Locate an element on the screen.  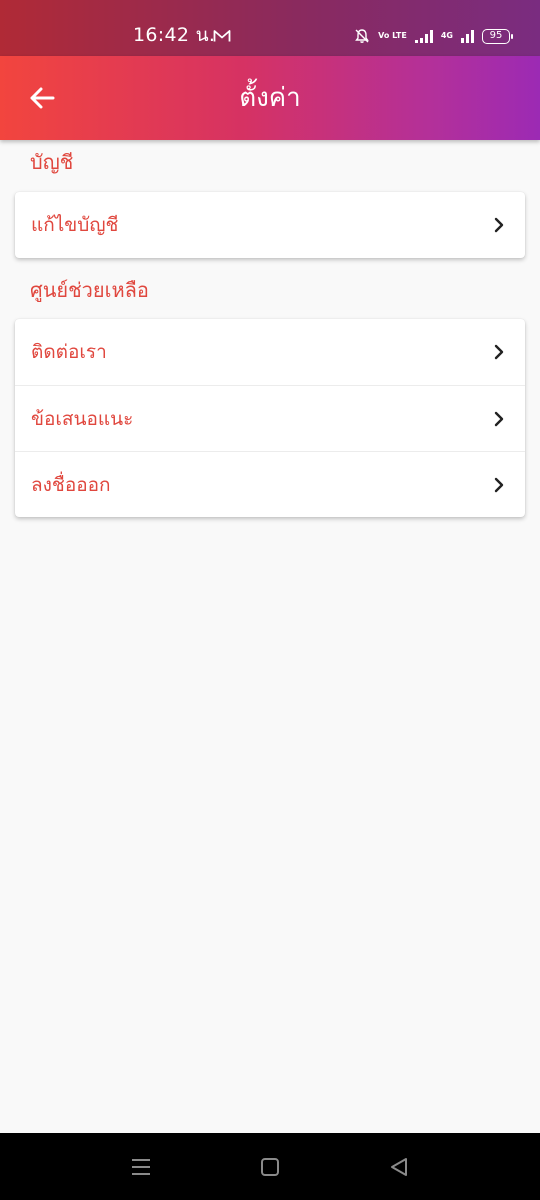
system-nav-bar is located at coordinates (270, 1166).